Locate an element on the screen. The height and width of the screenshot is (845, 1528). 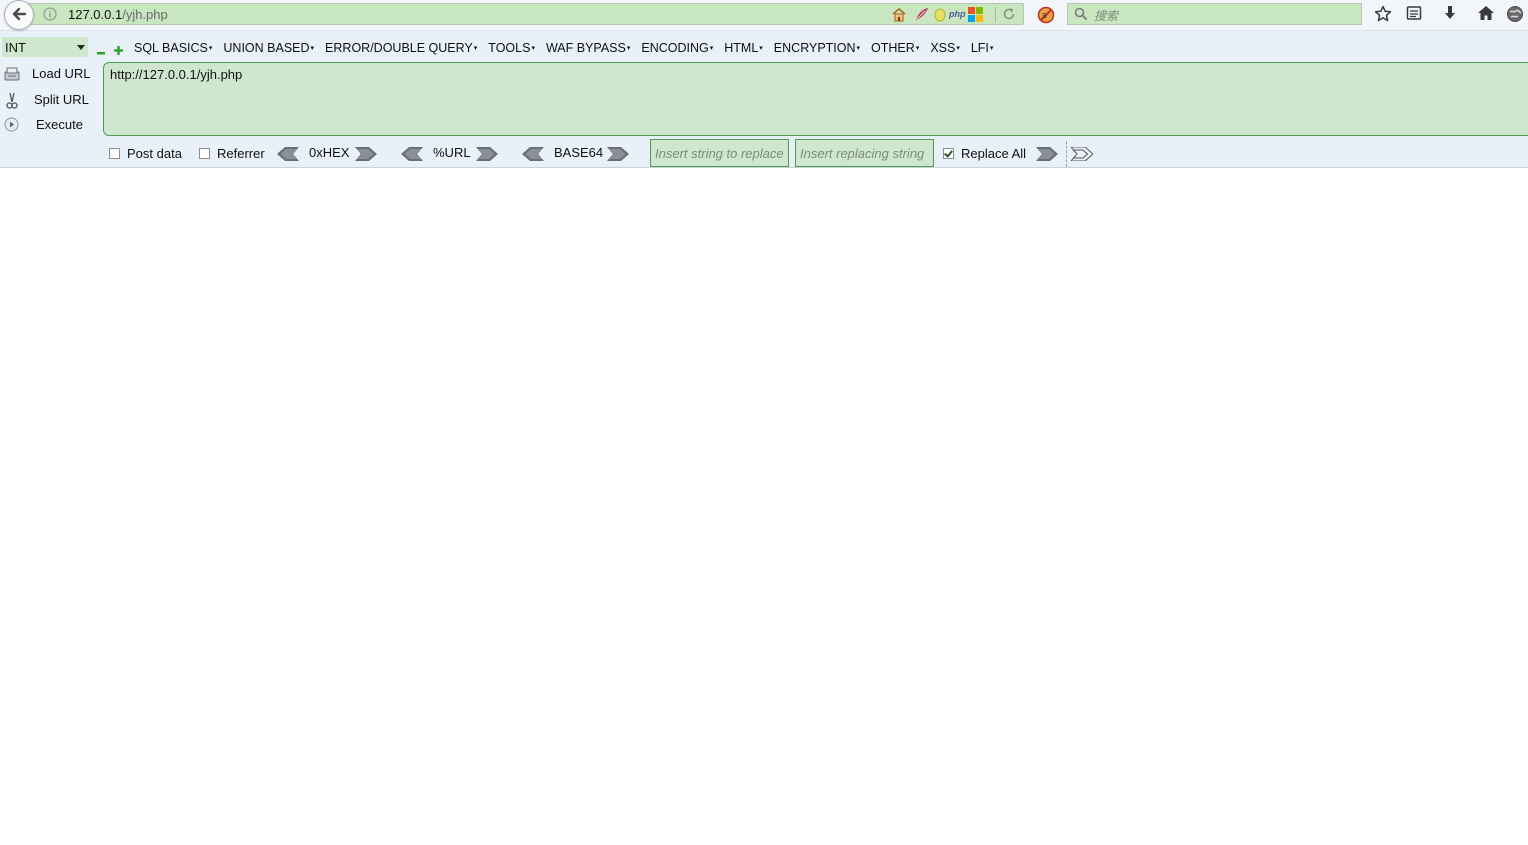
menu-sql-basics: SQL BASICS▾ is located at coordinates (173, 48).